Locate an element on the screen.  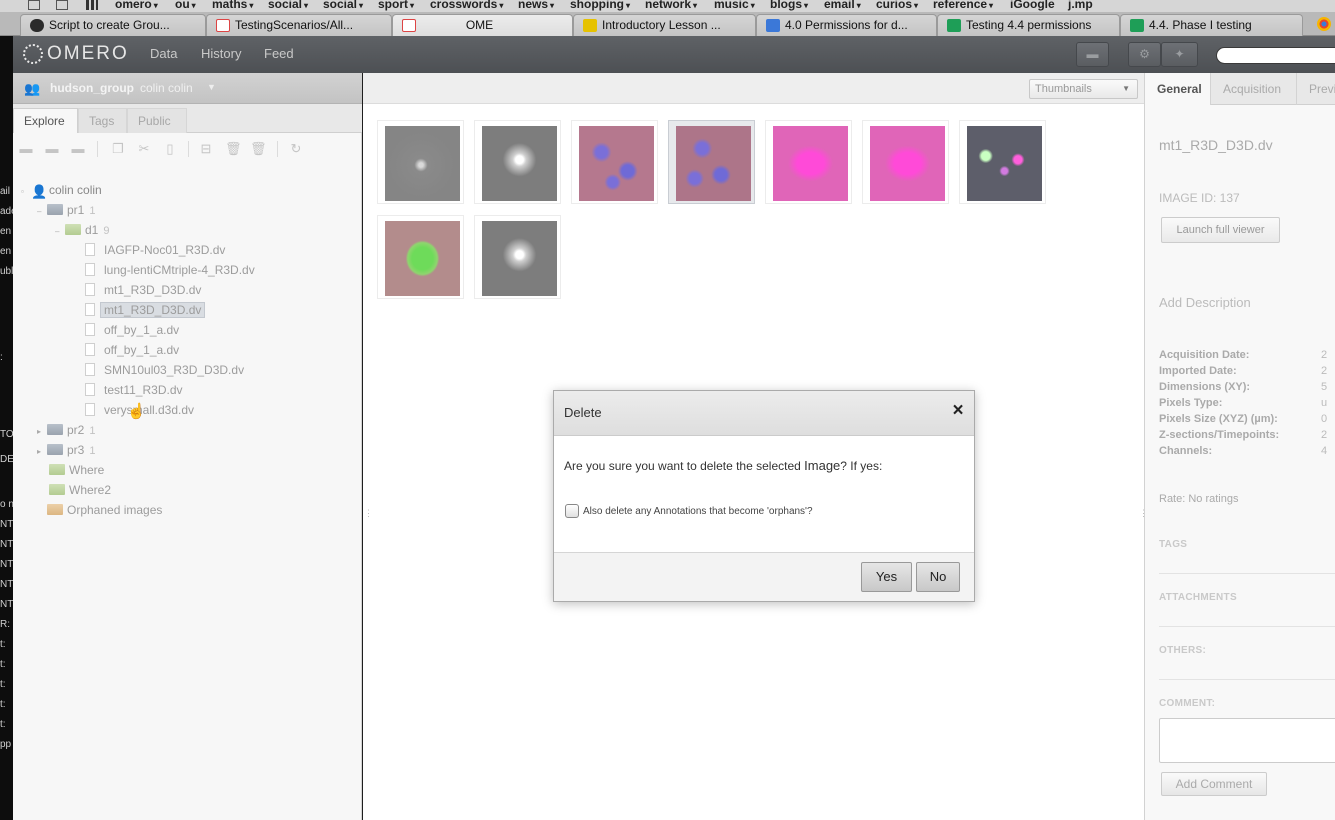
bookmark-blogs: blogs ▾ is located at coordinates (789, 5).